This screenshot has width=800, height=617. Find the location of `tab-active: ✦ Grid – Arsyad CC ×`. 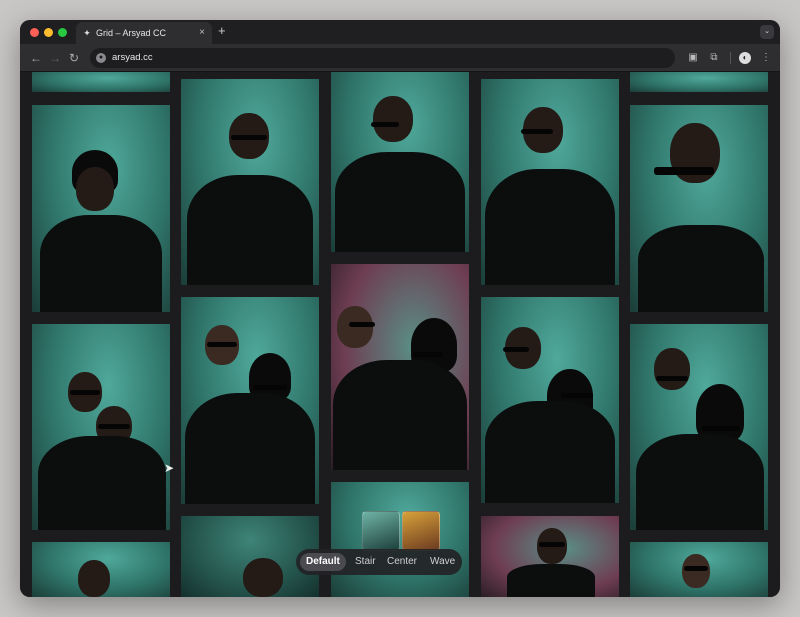

tab-active: ✦ Grid – Arsyad CC × is located at coordinates (144, 33).